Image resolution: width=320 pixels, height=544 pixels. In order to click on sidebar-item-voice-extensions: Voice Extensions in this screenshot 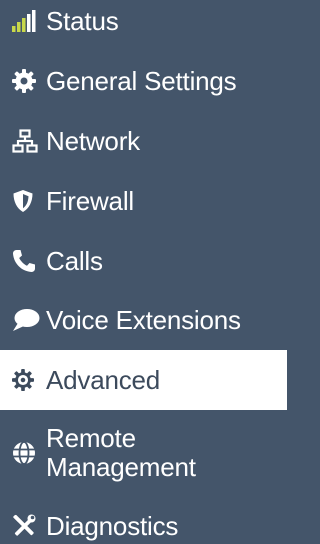, I will do `click(143, 320)`.